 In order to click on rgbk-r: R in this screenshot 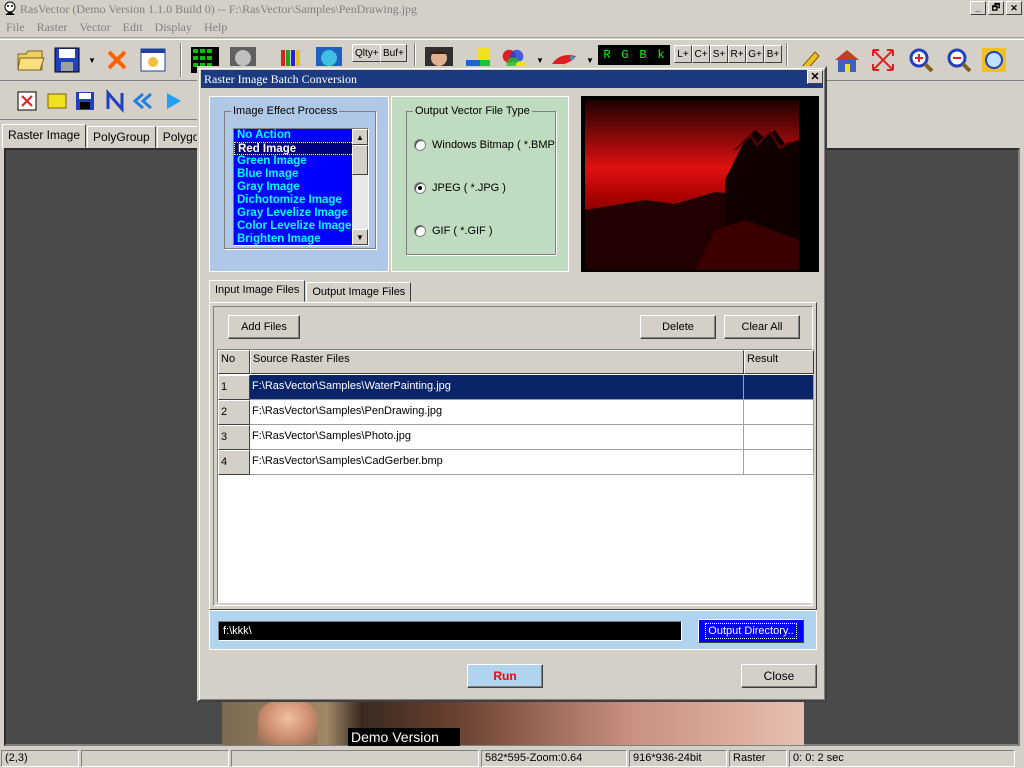, I will do `click(606, 55)`.